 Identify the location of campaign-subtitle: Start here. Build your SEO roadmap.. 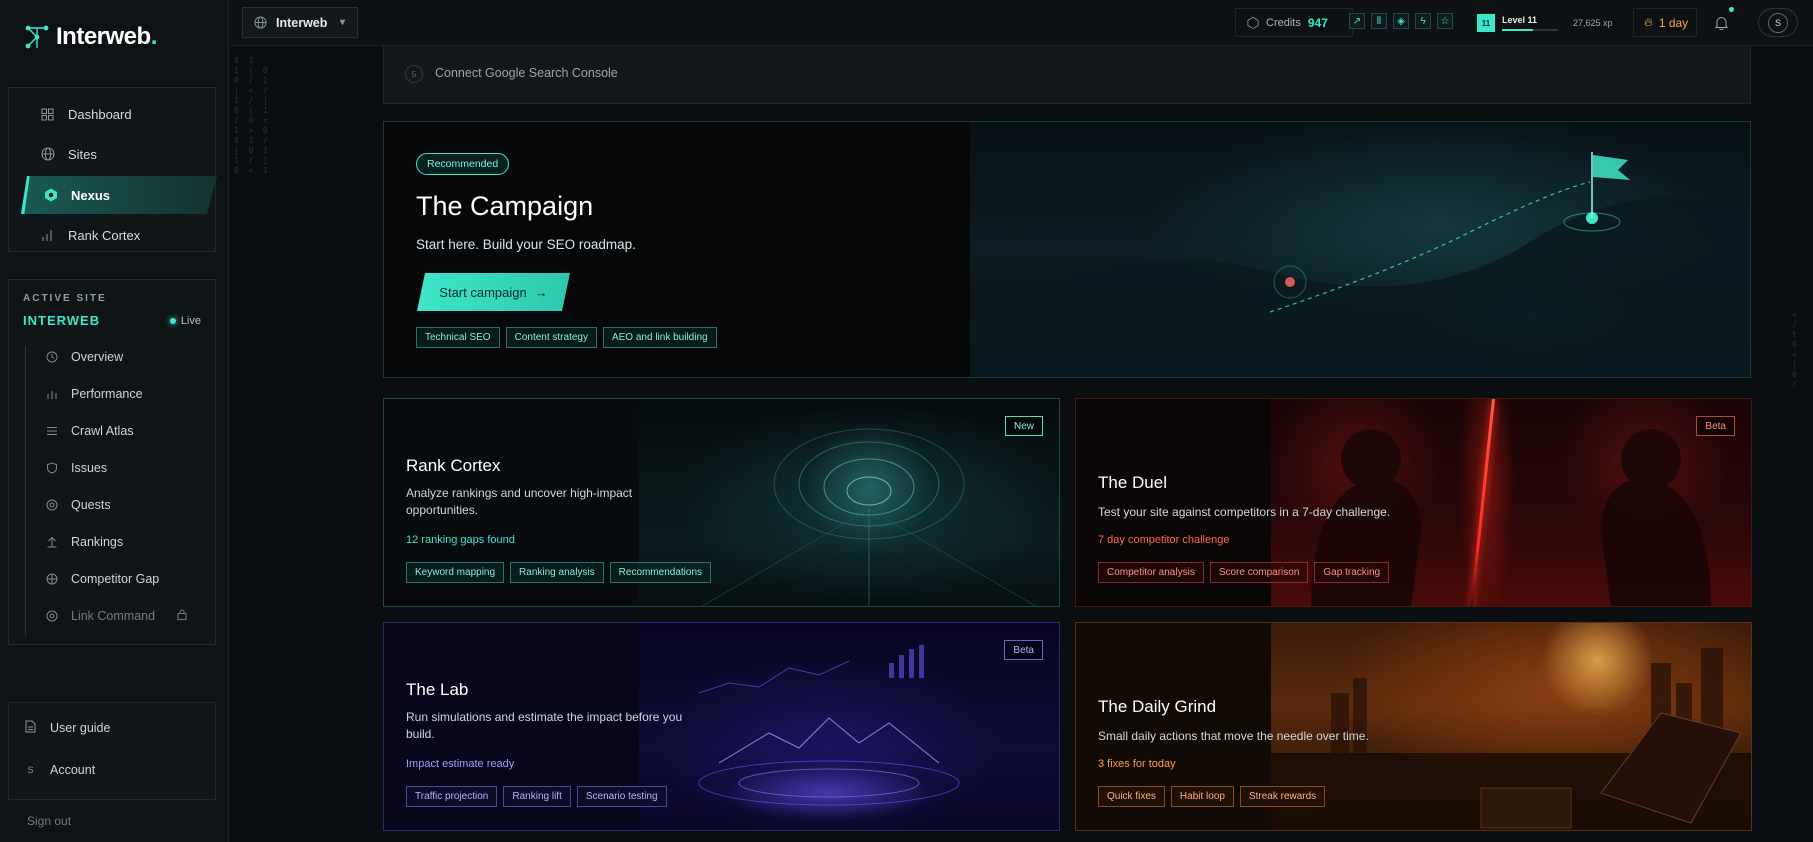
(526, 244).